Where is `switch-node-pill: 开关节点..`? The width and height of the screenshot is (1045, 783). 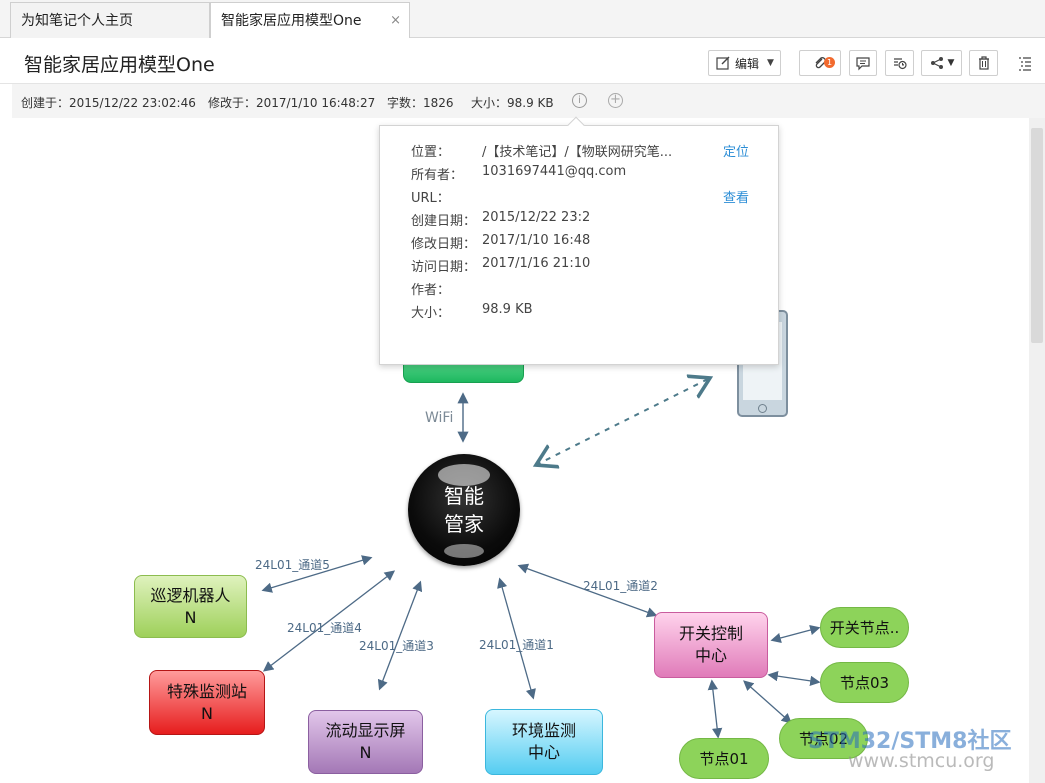 switch-node-pill: 开关节点.. is located at coordinates (864, 627).